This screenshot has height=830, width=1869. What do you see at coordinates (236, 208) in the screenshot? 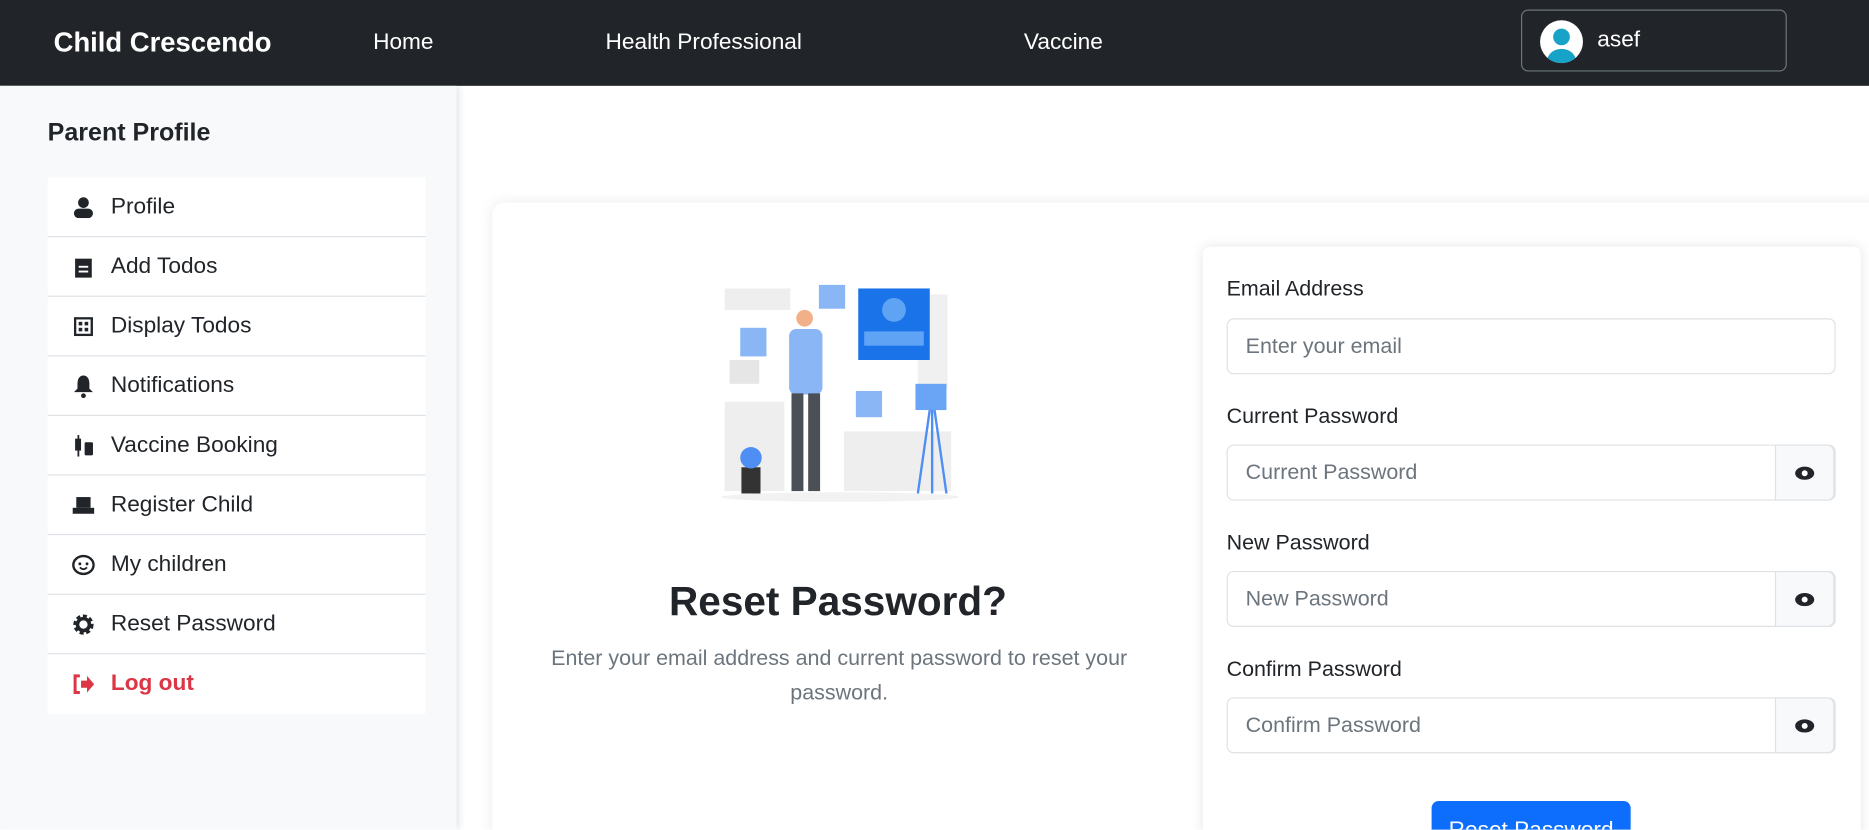
I see `sidebar-item-profile: Profile` at bounding box center [236, 208].